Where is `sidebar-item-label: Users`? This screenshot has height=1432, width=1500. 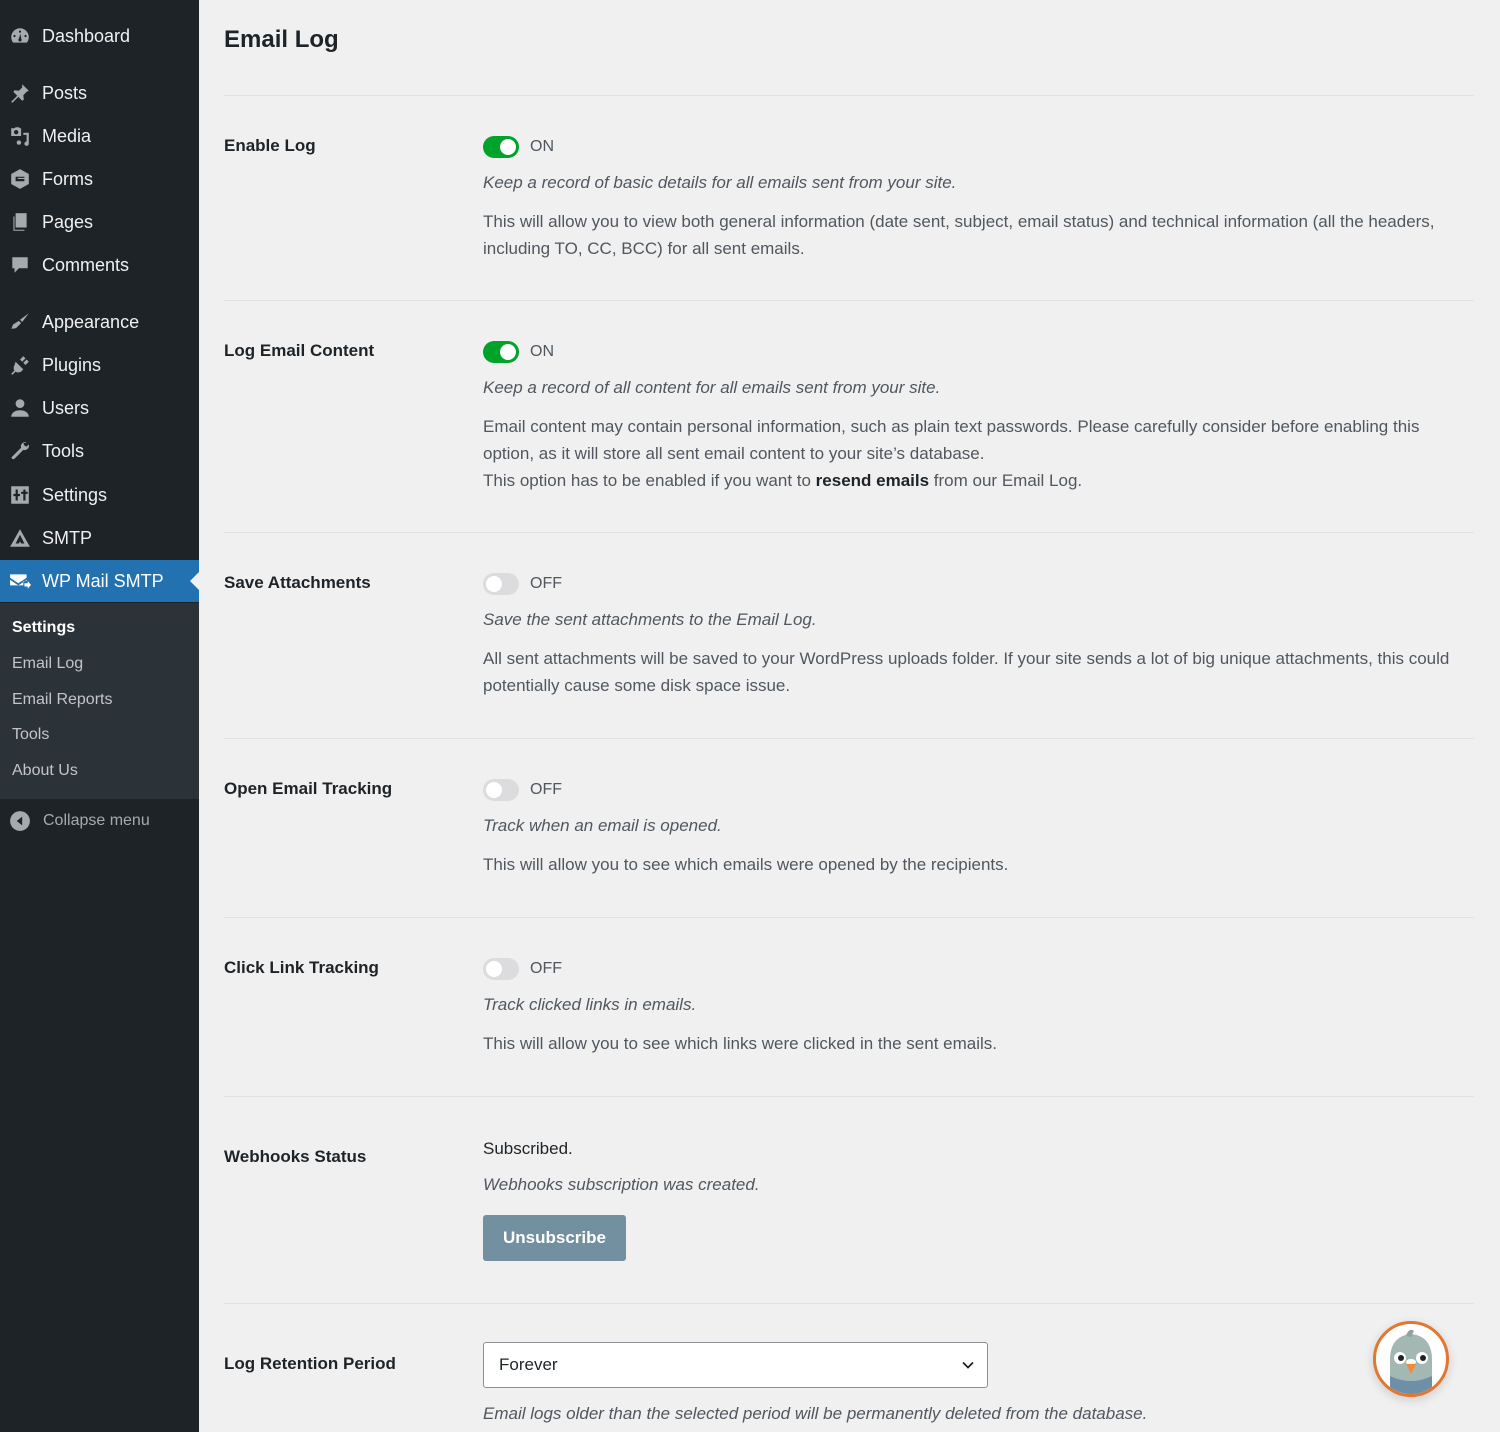
sidebar-item-label: Users is located at coordinates (66, 407).